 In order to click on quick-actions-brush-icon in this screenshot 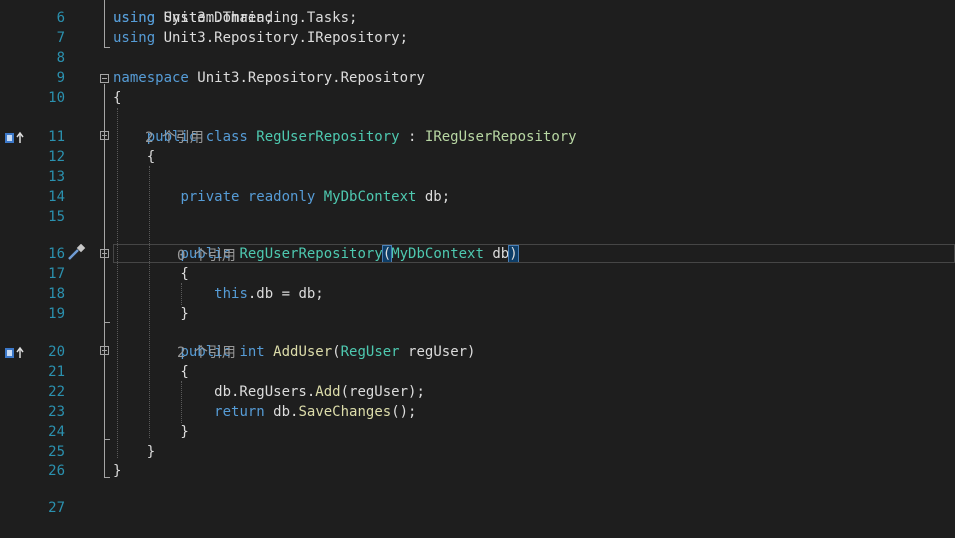, I will do `click(76, 253)`.